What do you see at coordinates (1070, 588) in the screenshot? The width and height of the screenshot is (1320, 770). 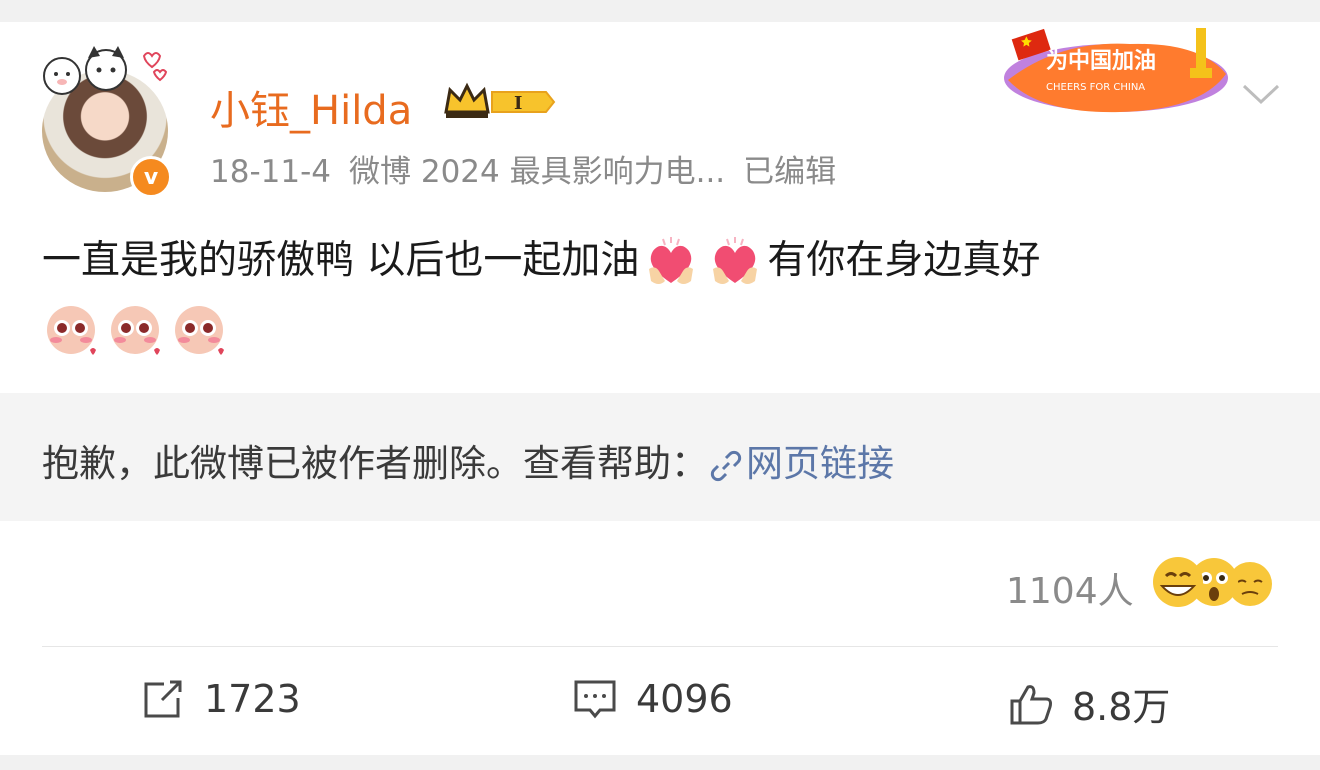 I see `reaction-count: 1104人` at bounding box center [1070, 588].